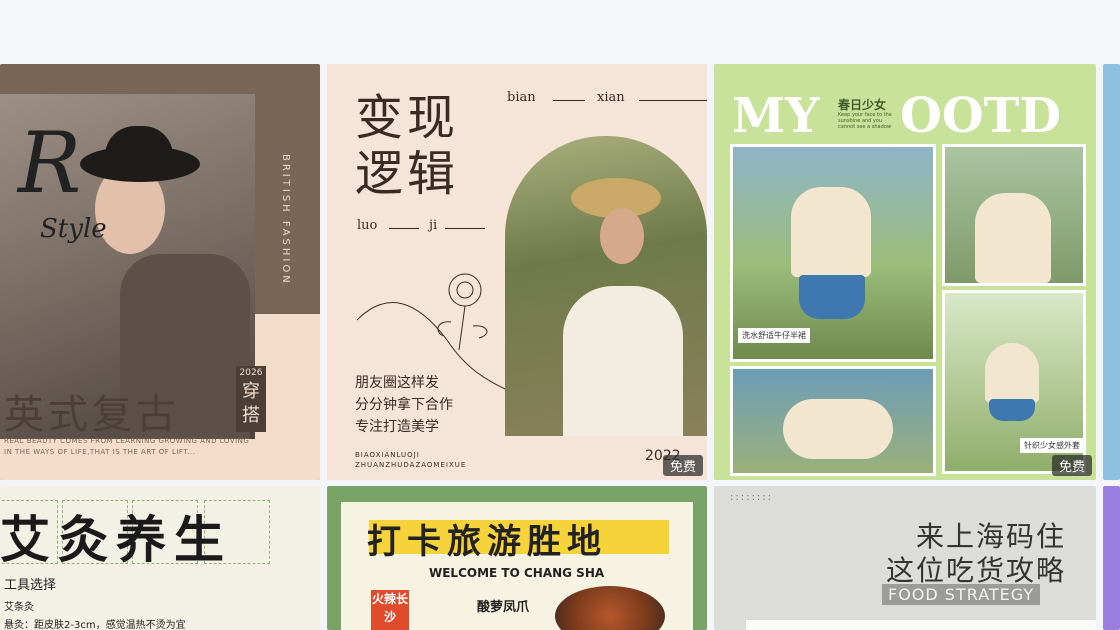 The height and width of the screenshot is (630, 1120). Describe the element at coordinates (285, 220) in the screenshot. I see `card-vertical-text: BRITISH FASHION` at that location.